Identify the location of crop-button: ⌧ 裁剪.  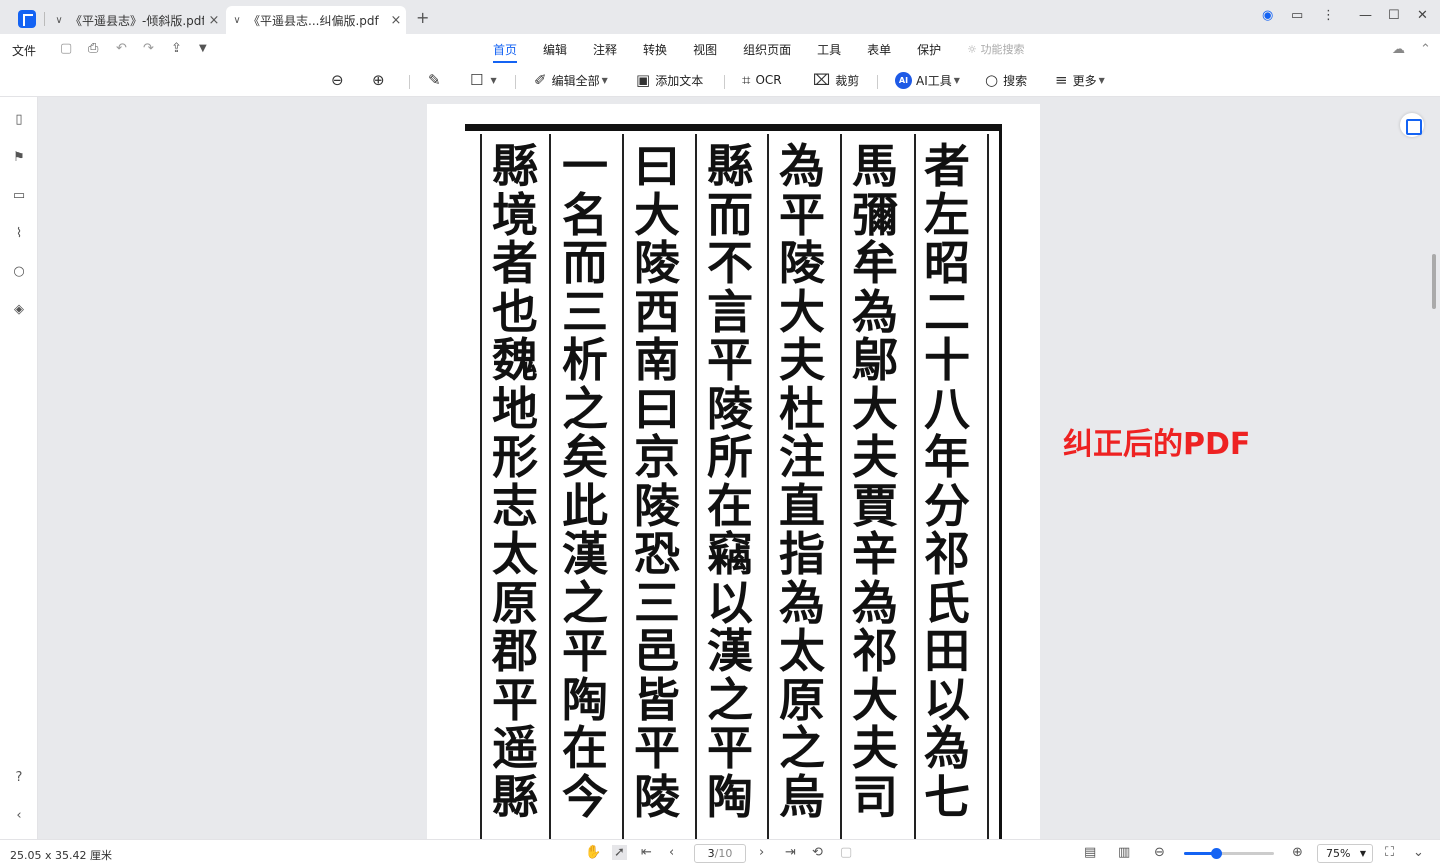
(836, 80).